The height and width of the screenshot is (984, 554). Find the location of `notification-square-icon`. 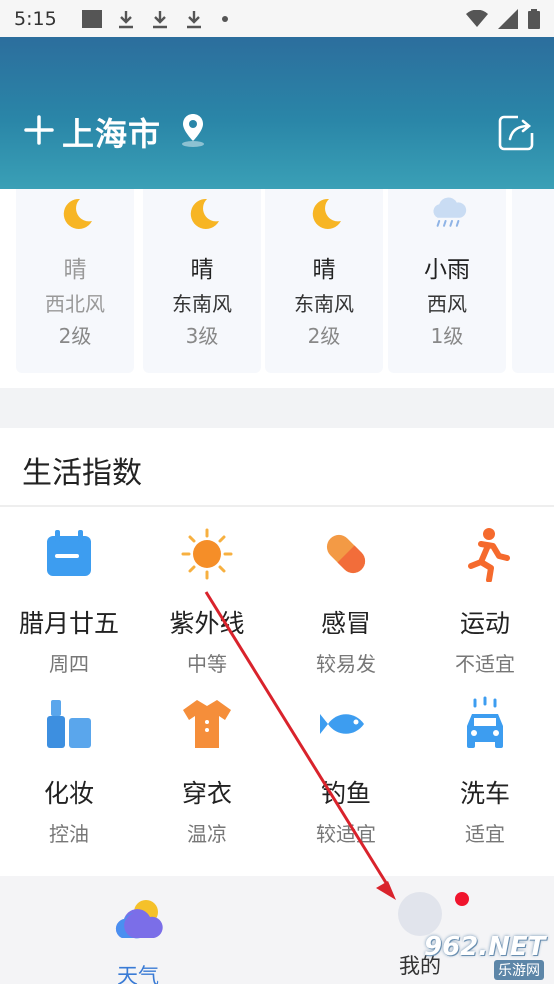

notification-square-icon is located at coordinates (92, 18).